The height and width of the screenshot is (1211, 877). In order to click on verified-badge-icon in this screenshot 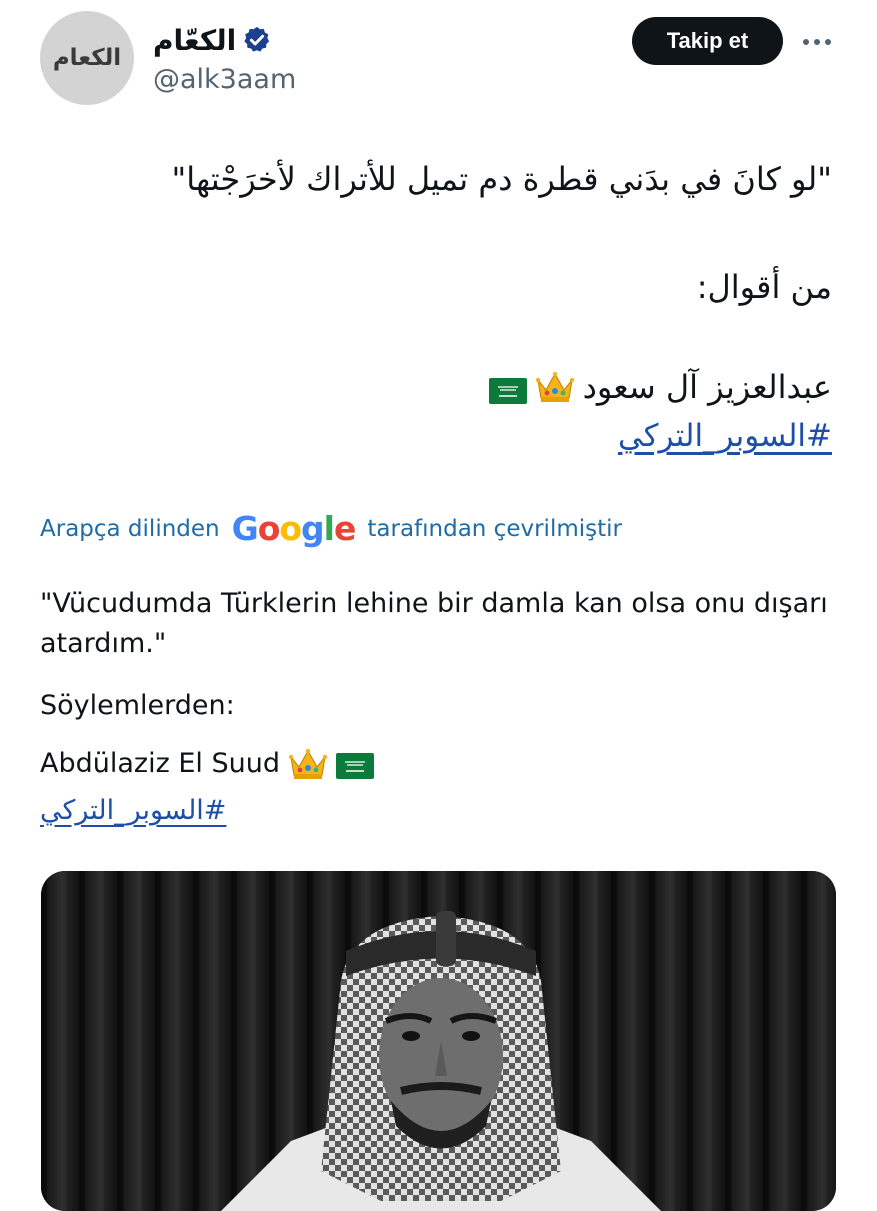, I will do `click(257, 40)`.